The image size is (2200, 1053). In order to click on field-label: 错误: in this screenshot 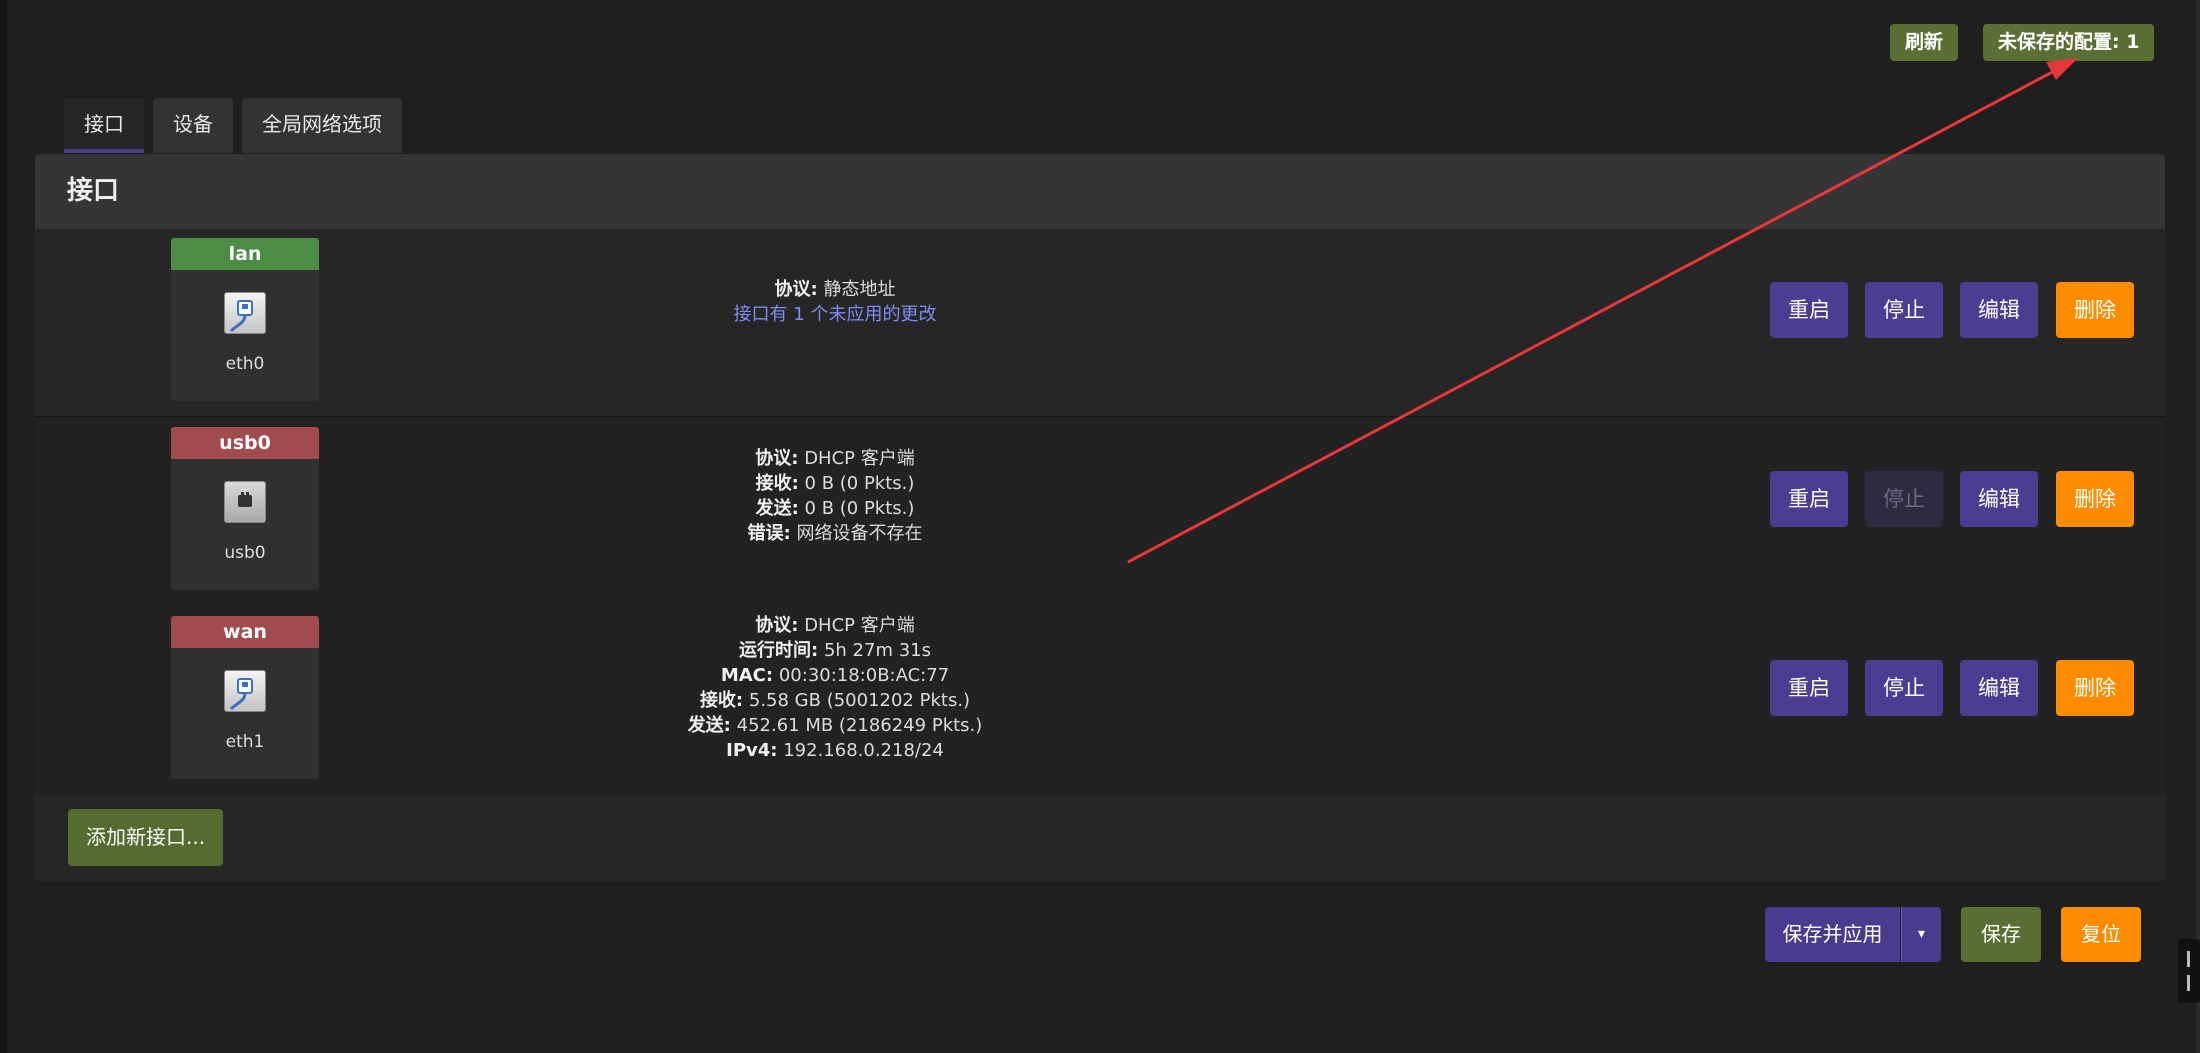, I will do `click(769, 533)`.